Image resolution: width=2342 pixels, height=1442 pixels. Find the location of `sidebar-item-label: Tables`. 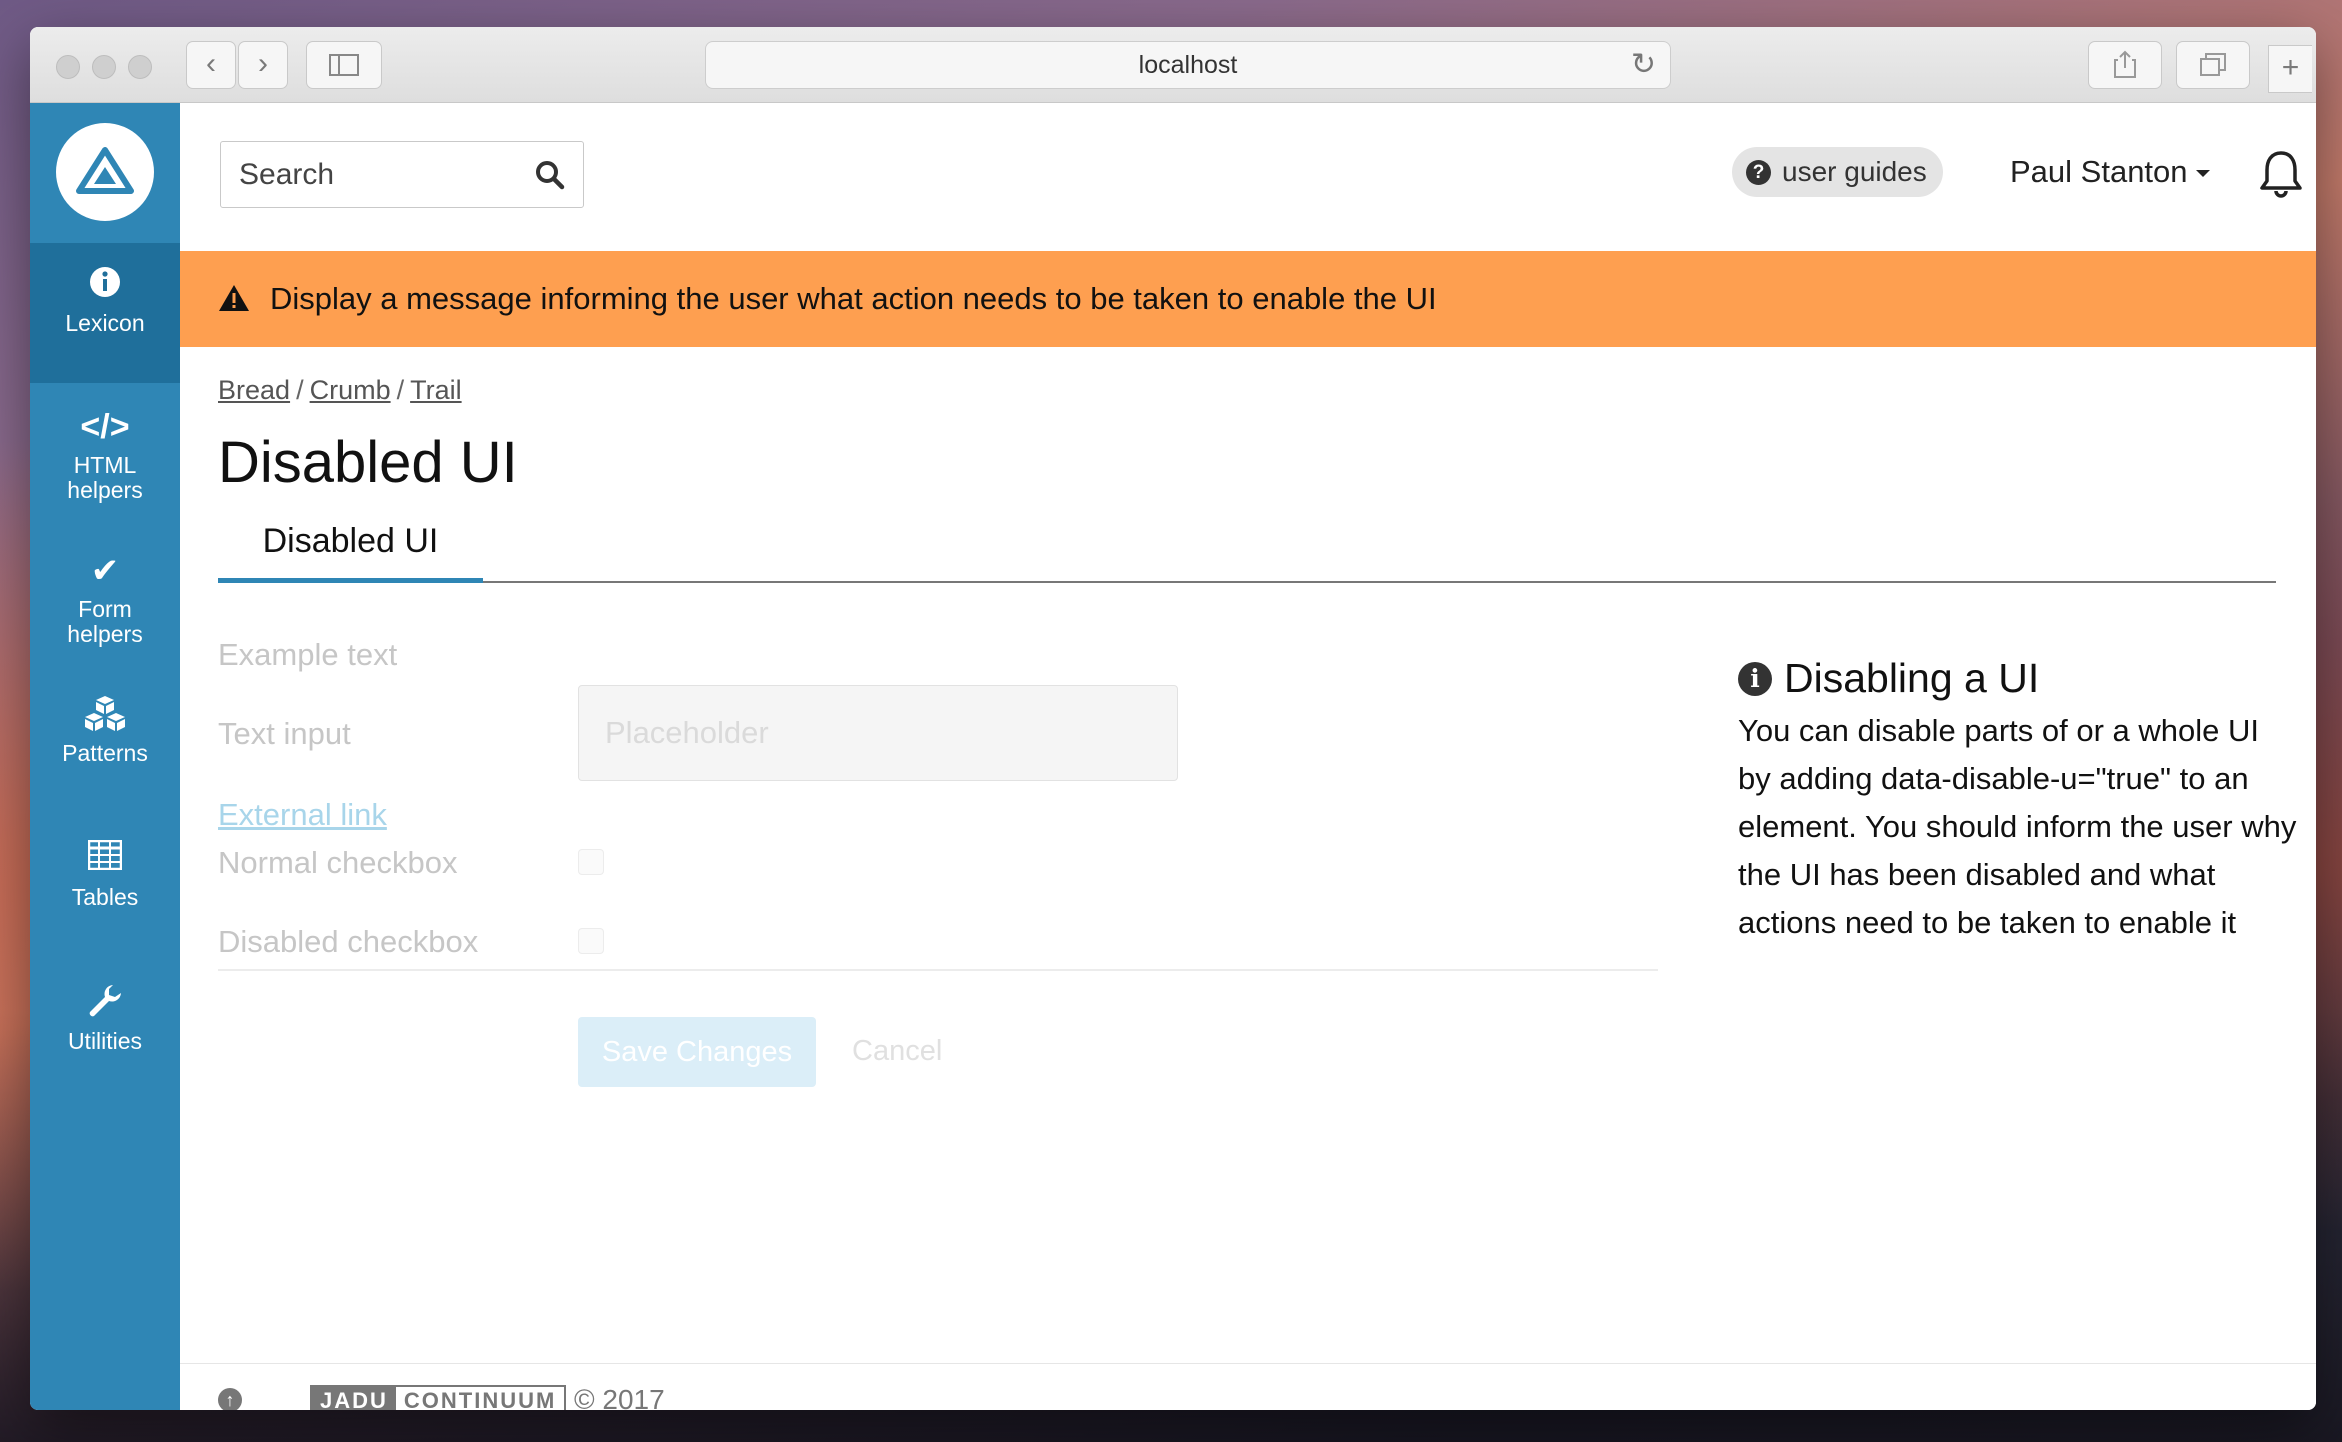

sidebar-item-label: Tables is located at coordinates (105, 897).